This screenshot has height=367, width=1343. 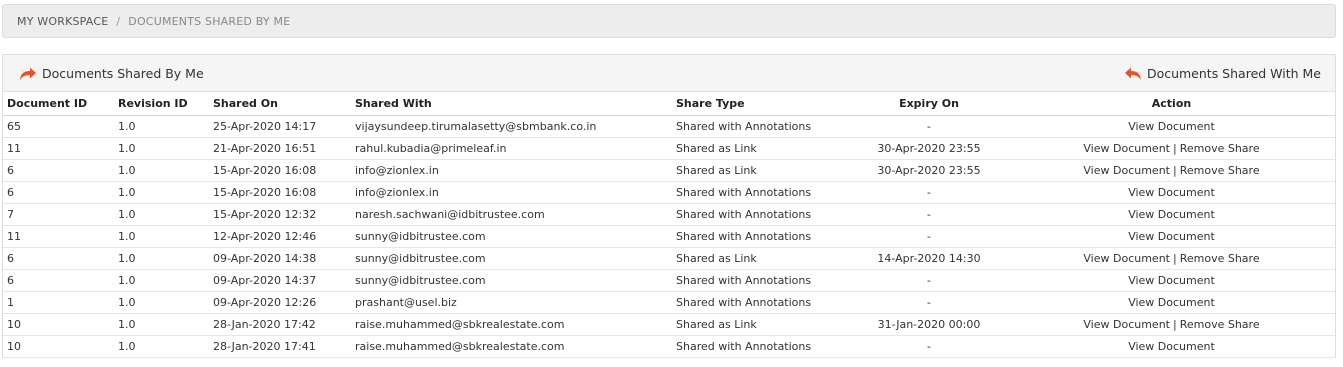 What do you see at coordinates (280, 126) in the screenshot?
I see `cell-shared-on: 25-Apr-2020 14:17` at bounding box center [280, 126].